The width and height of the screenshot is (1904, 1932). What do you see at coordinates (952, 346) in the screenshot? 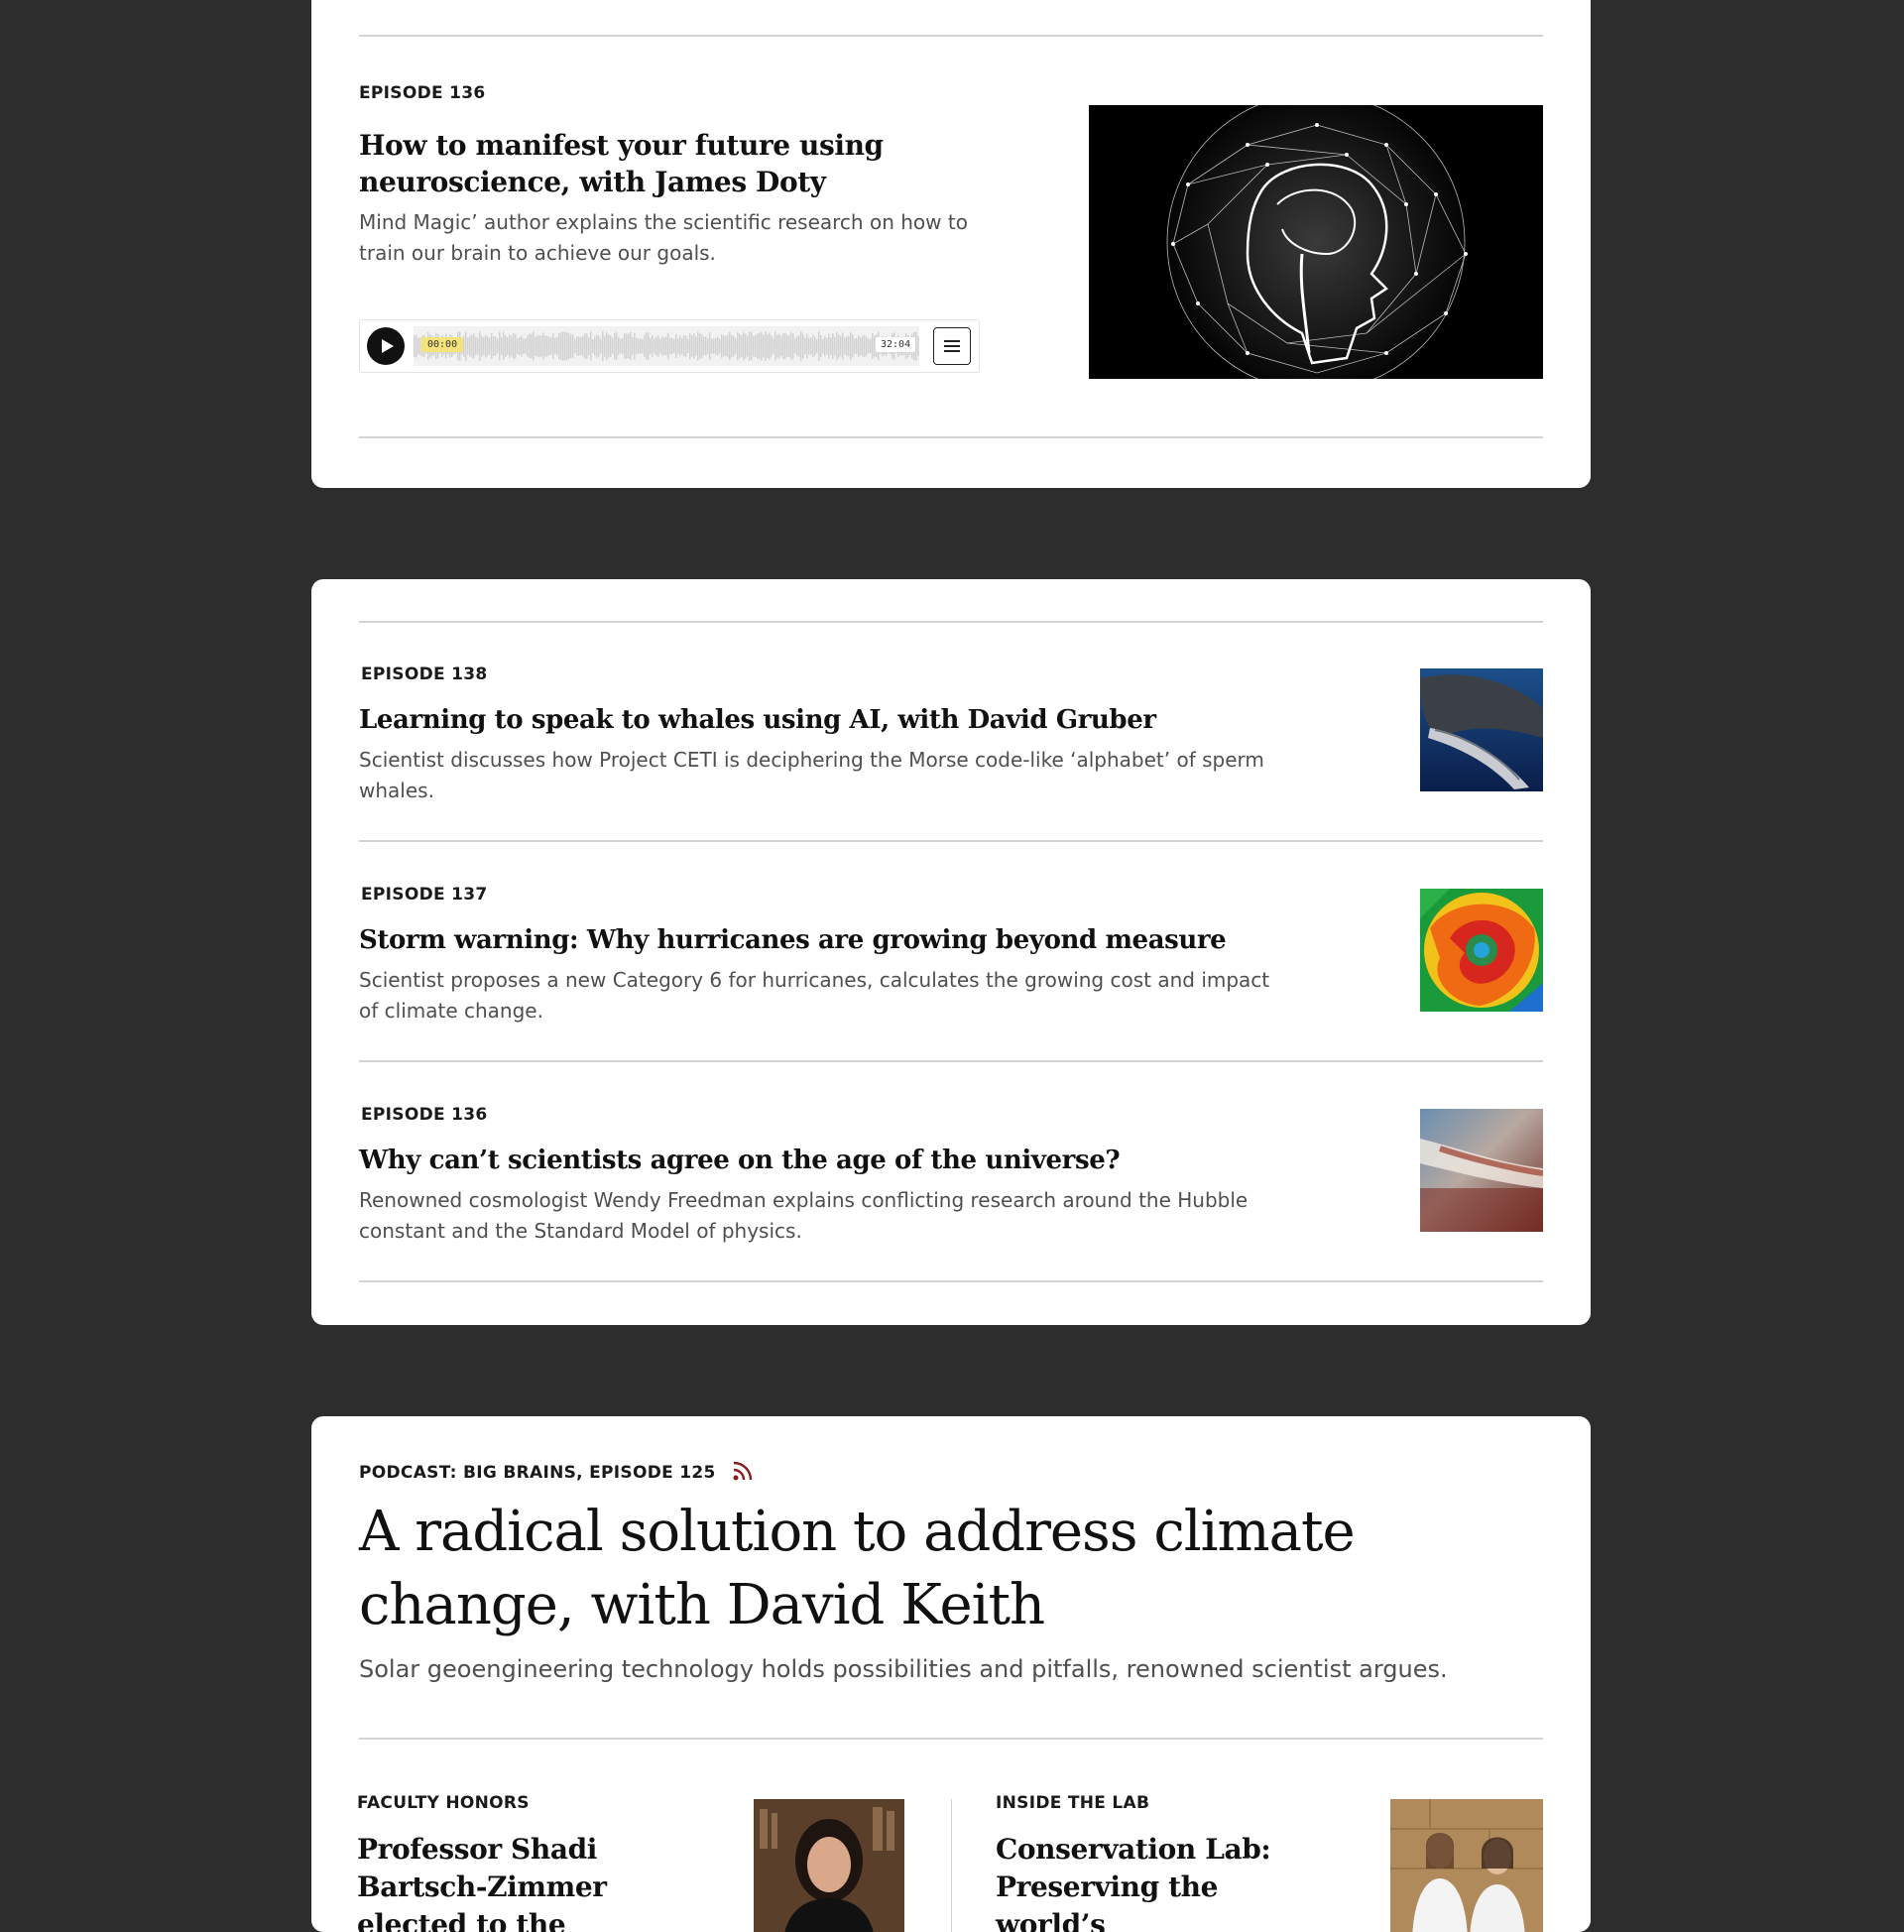
I see `playlist-menu-button` at bounding box center [952, 346].